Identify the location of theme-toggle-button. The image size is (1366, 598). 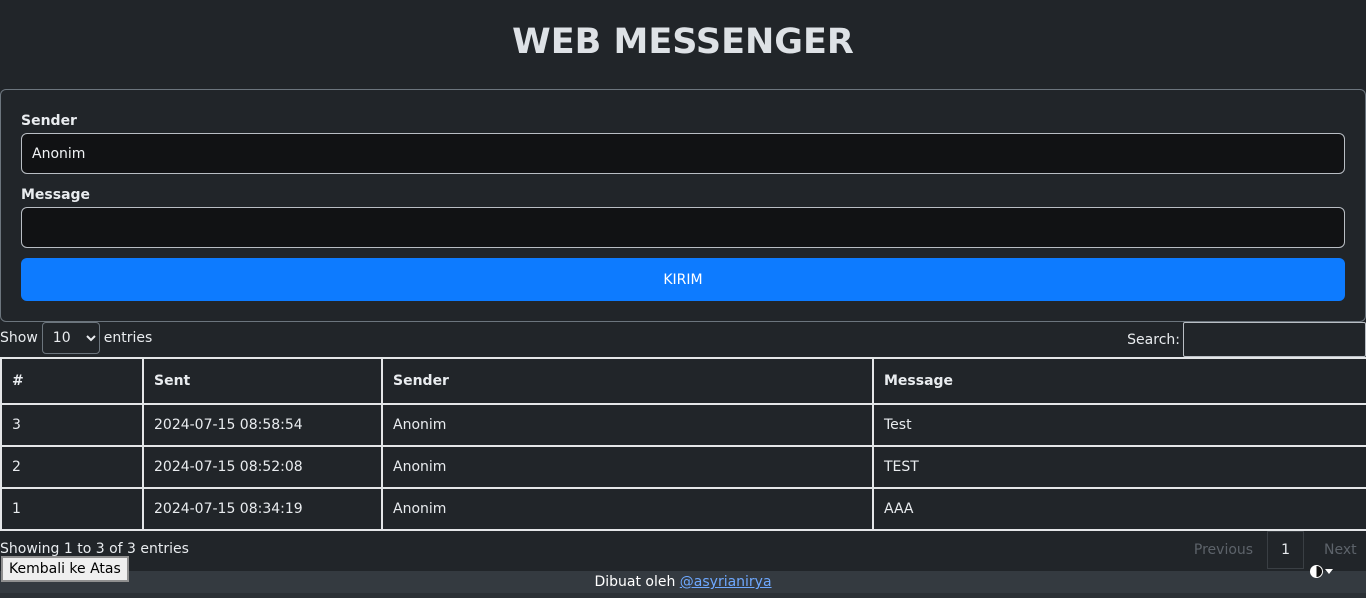
(1321, 571).